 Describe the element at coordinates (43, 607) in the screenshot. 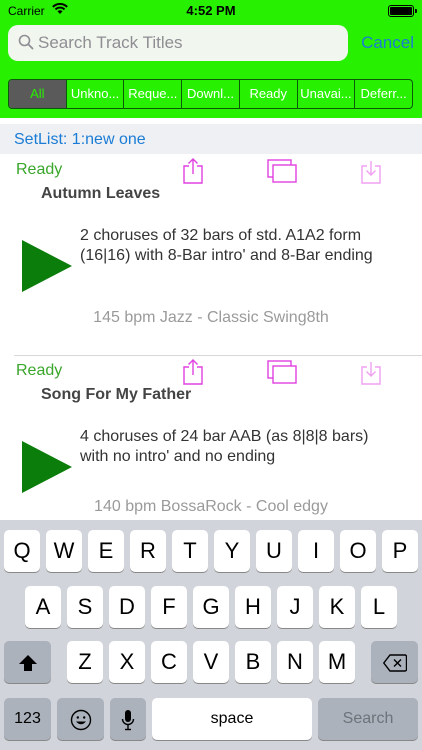

I see `key-a: A` at that location.